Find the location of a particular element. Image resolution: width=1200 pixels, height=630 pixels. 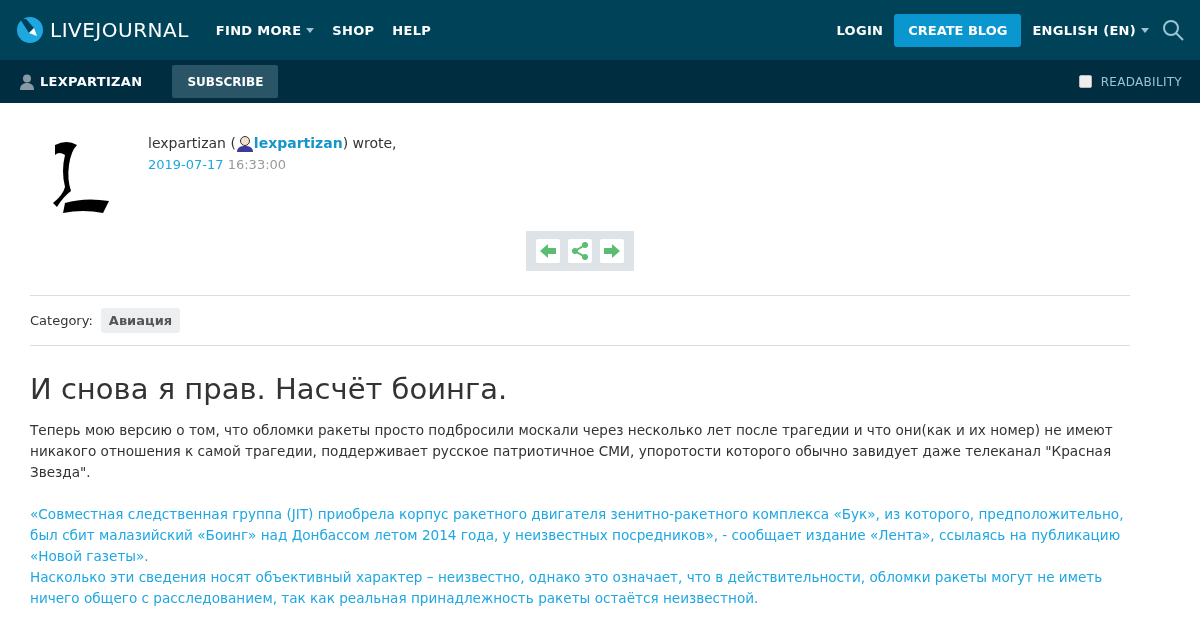

search-icon is located at coordinates (1173, 30).